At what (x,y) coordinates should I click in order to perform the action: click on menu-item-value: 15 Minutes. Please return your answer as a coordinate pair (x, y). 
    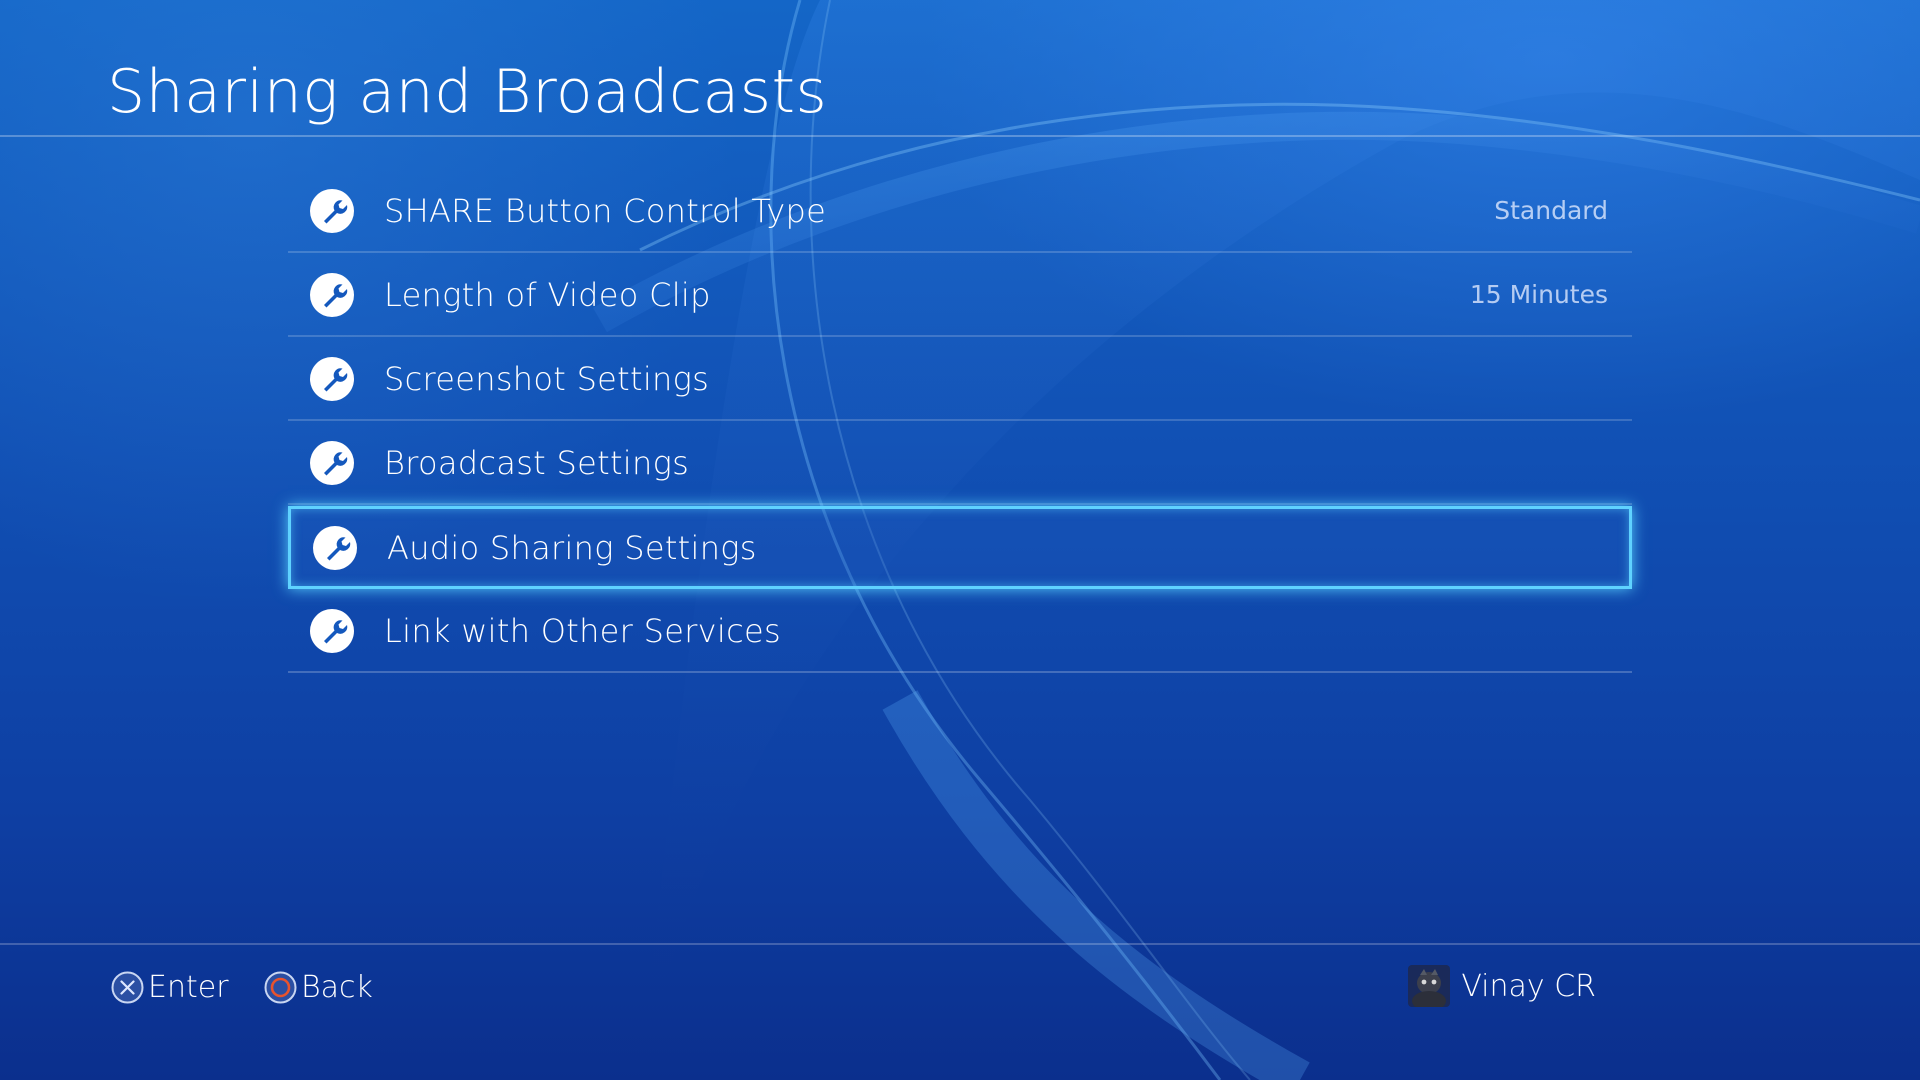
    Looking at the image, I should click on (1538, 294).